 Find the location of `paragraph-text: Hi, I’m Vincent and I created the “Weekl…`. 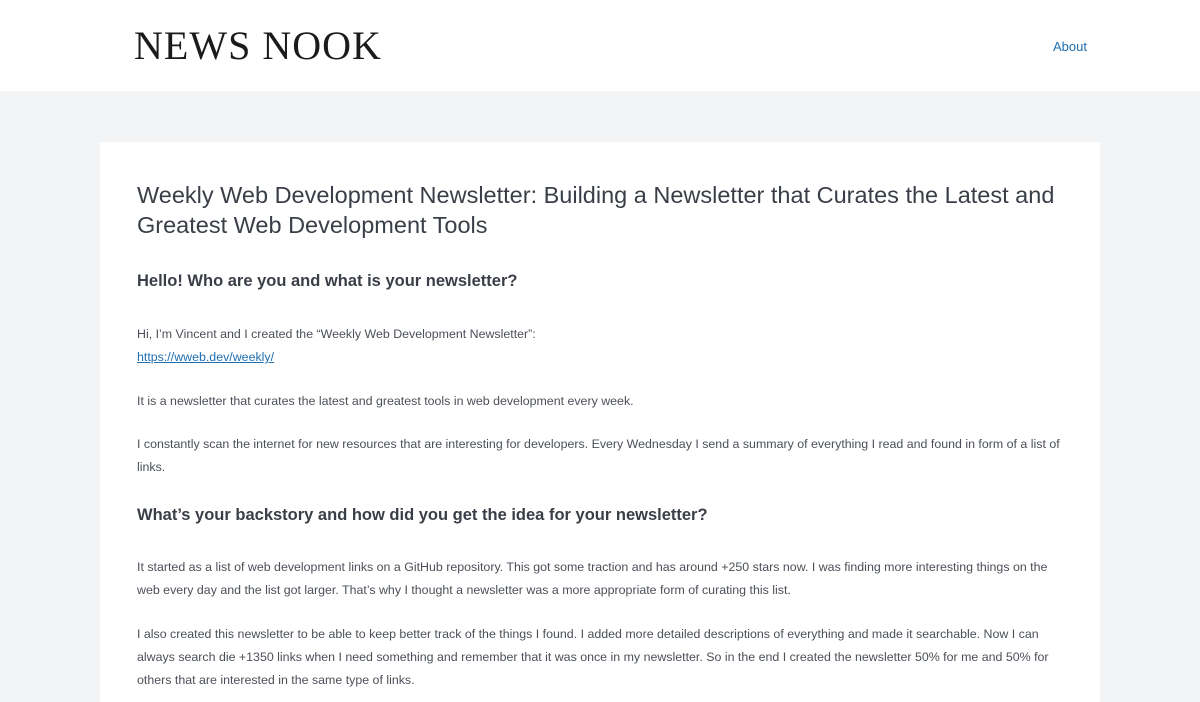

paragraph-text: Hi, I’m Vincent and I created the “Weekl… is located at coordinates (336, 334).